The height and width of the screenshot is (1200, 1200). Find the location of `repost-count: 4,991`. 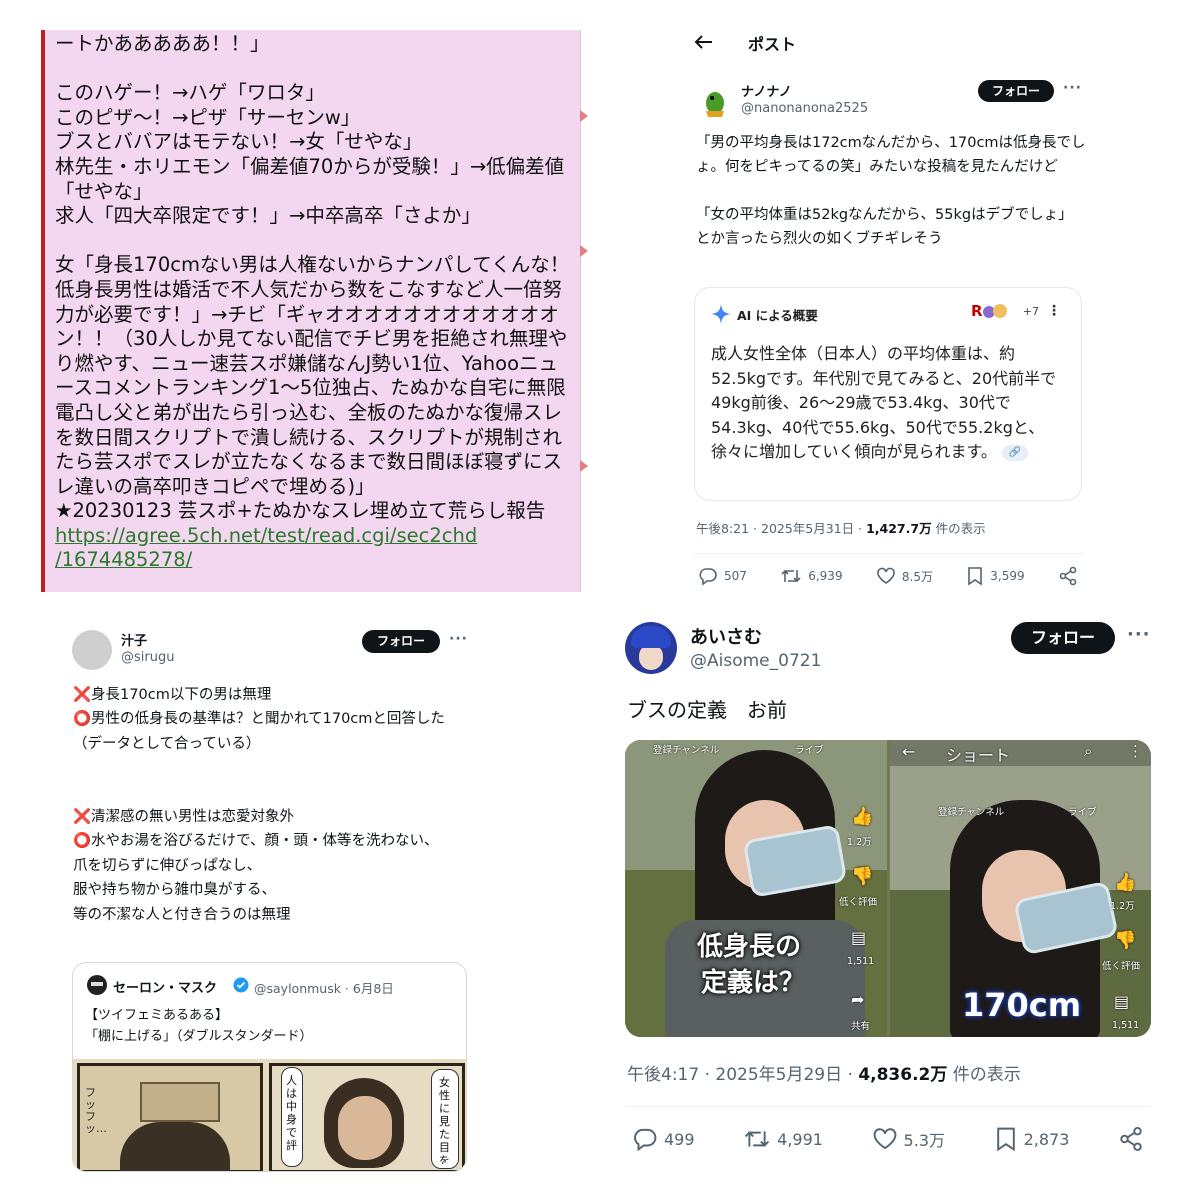

repost-count: 4,991 is located at coordinates (800, 1139).